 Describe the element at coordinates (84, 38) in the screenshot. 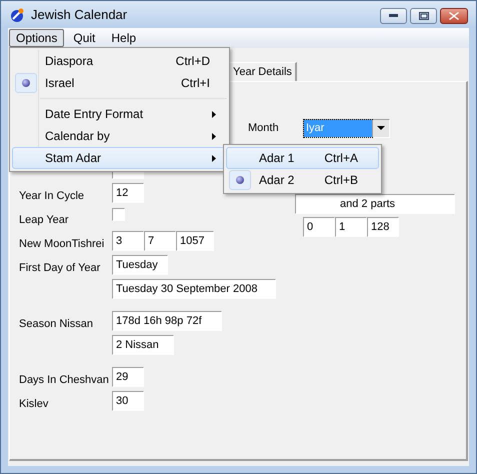

I see `menu-bar-item: Quit` at that location.